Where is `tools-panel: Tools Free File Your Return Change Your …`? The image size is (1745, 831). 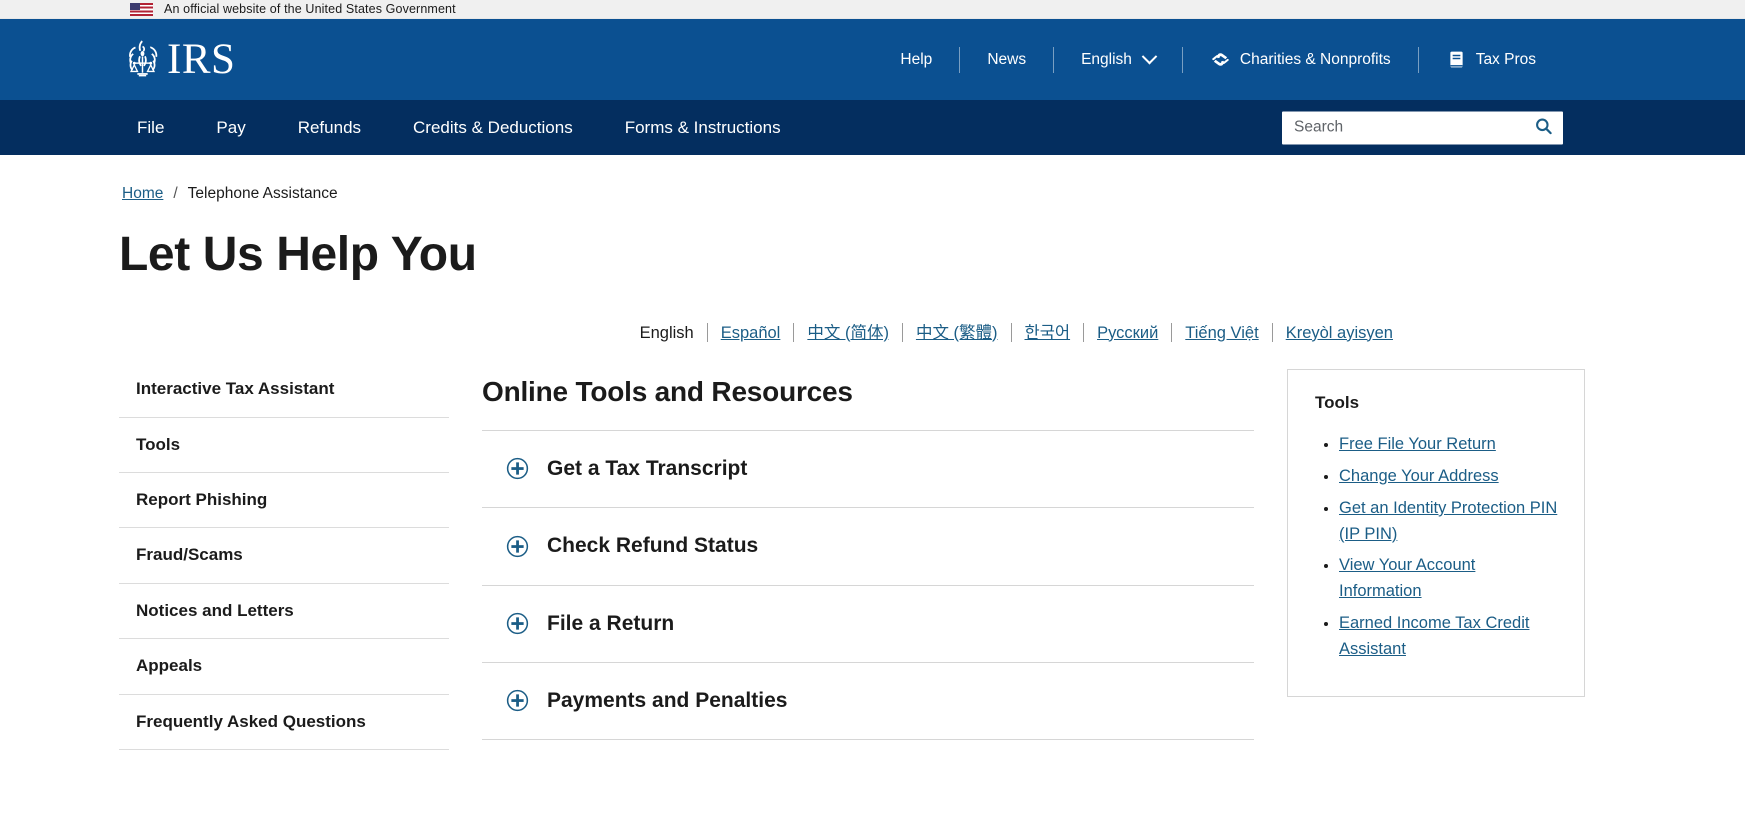 tools-panel: Tools Free File Your Return Change Your … is located at coordinates (1436, 533).